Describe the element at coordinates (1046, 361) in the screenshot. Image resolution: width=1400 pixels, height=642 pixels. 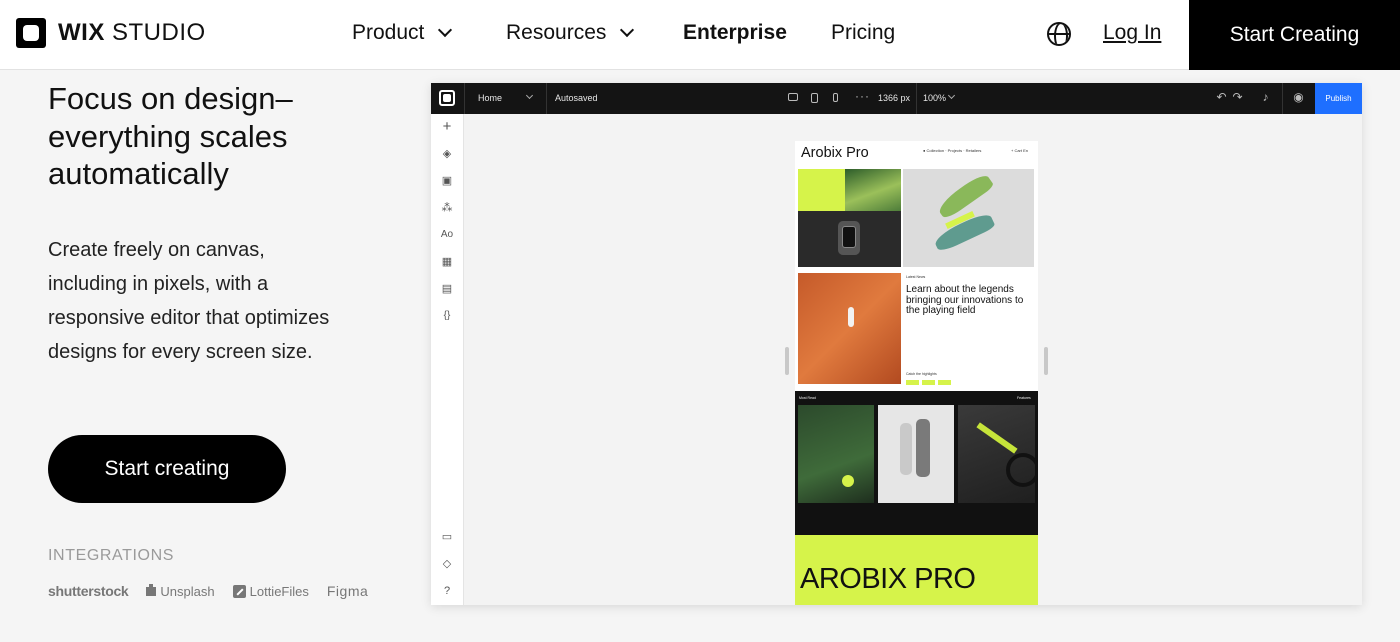
I see `resize-handle-right` at that location.